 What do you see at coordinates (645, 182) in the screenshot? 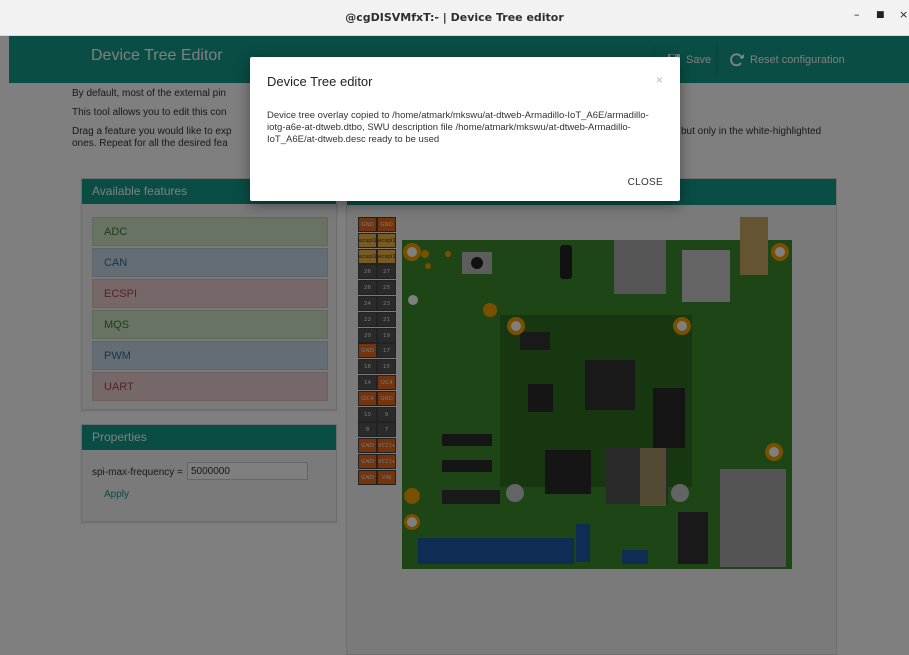
I see `close-button: CLOSE` at bounding box center [645, 182].